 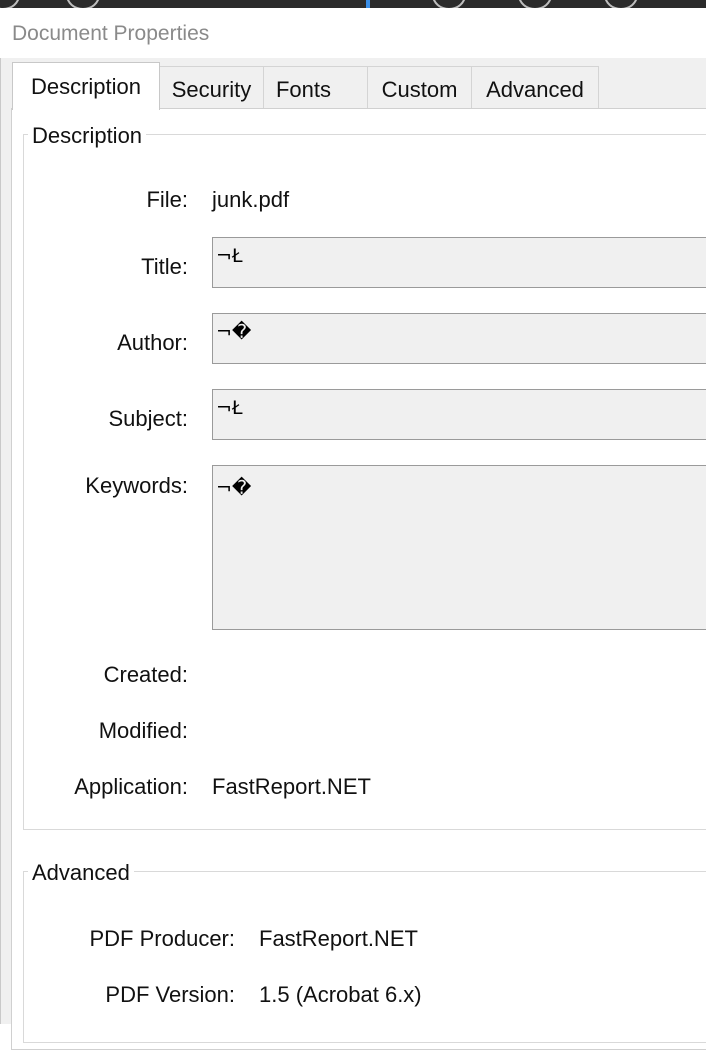 What do you see at coordinates (459, 414) in the screenshot?
I see `subject-field: ¬Ł` at bounding box center [459, 414].